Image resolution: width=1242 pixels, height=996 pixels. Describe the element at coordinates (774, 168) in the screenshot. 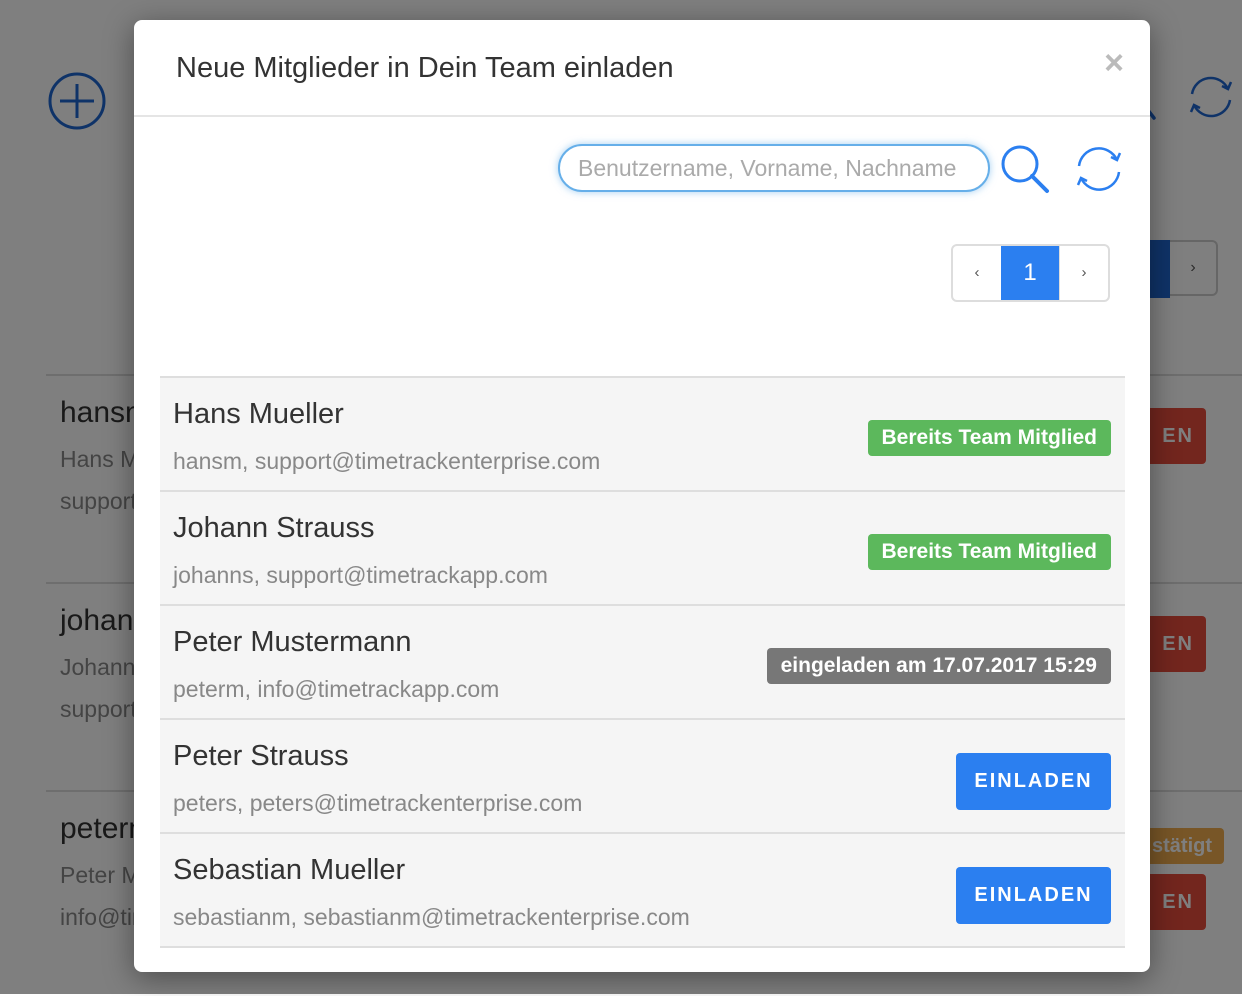

I see `search-input` at that location.